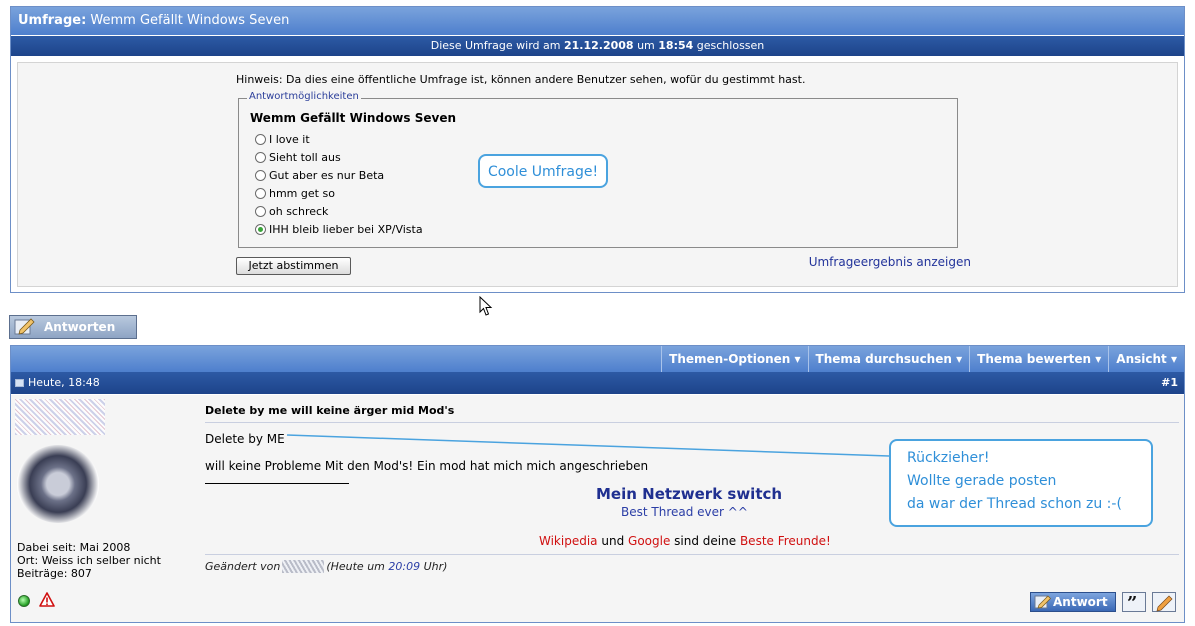  I want to click on poll-option-label: hmm get so, so click(302, 193).